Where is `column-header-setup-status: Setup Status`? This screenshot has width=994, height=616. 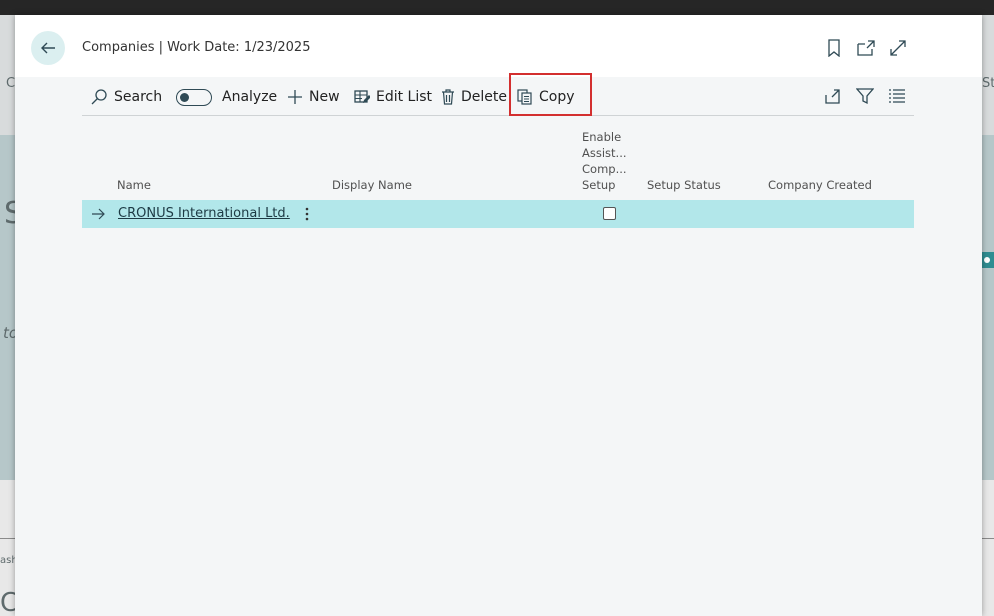 column-header-setup-status: Setup Status is located at coordinates (684, 185).